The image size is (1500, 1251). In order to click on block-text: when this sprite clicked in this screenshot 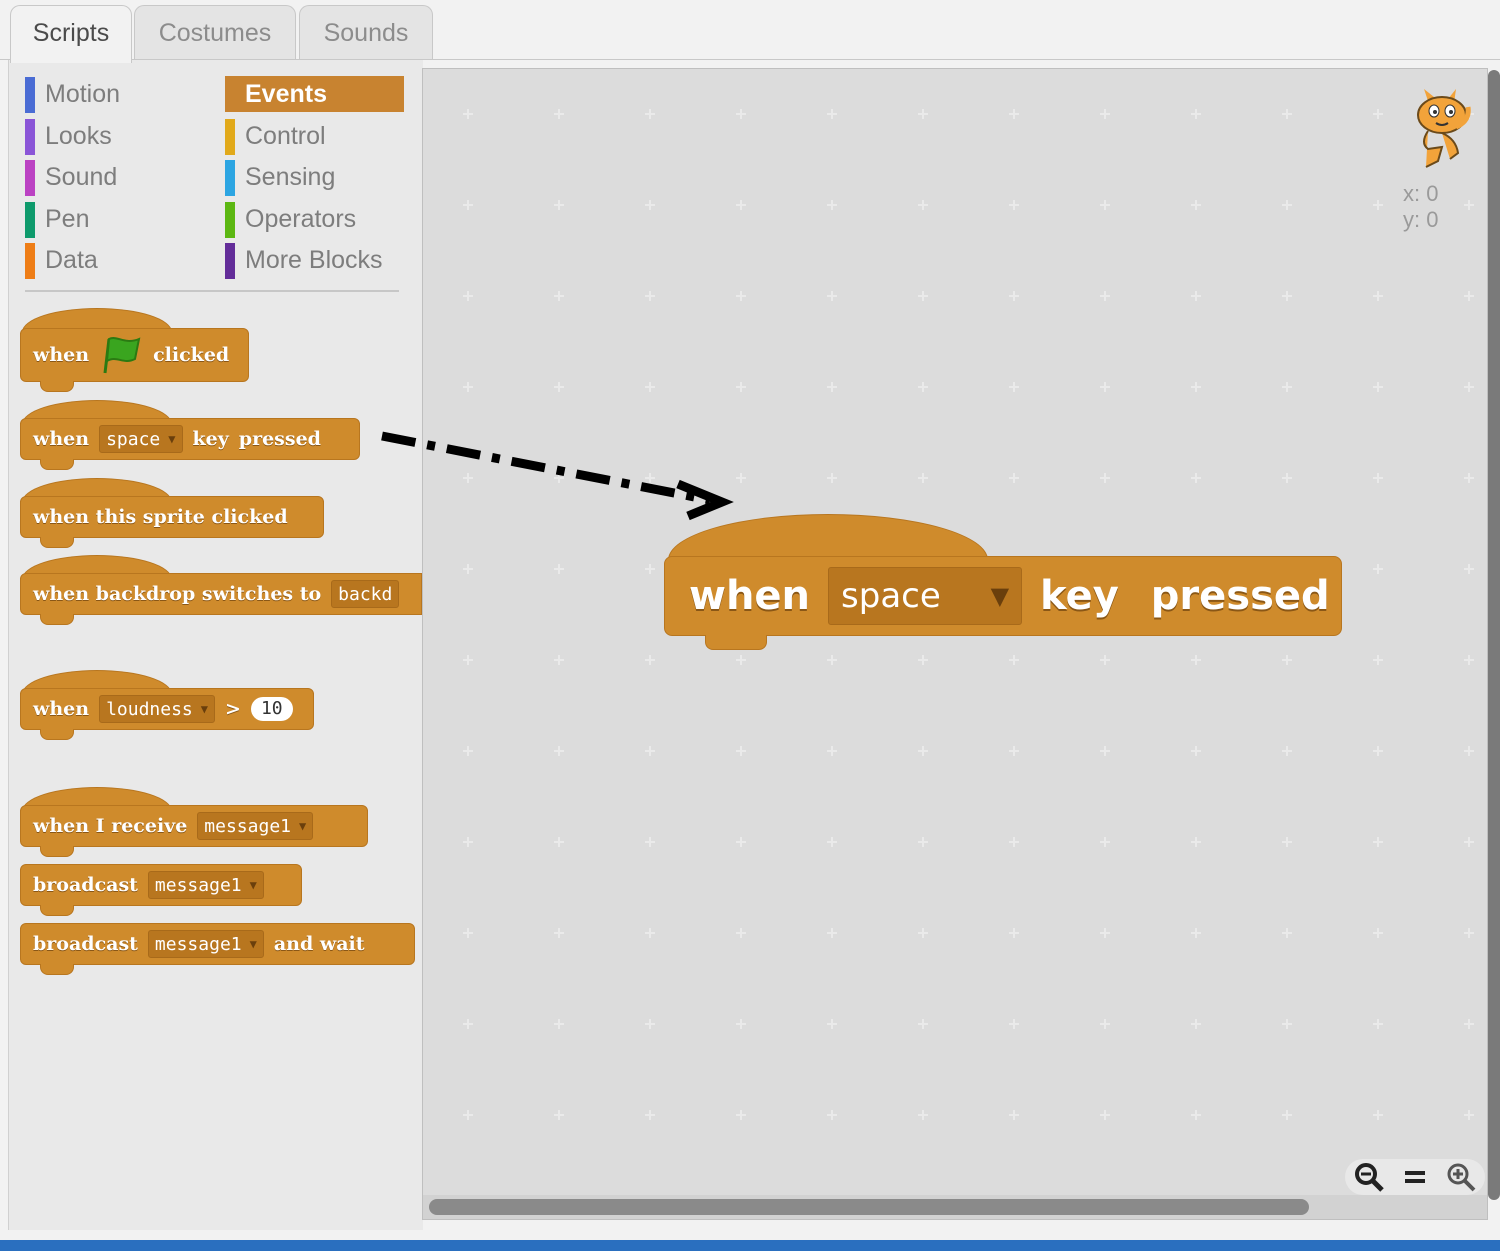, I will do `click(160, 517)`.